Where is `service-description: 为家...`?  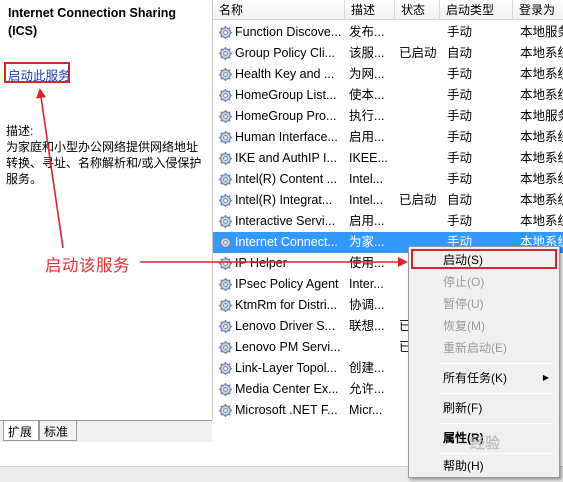
service-description: 为家... is located at coordinates (367, 242).